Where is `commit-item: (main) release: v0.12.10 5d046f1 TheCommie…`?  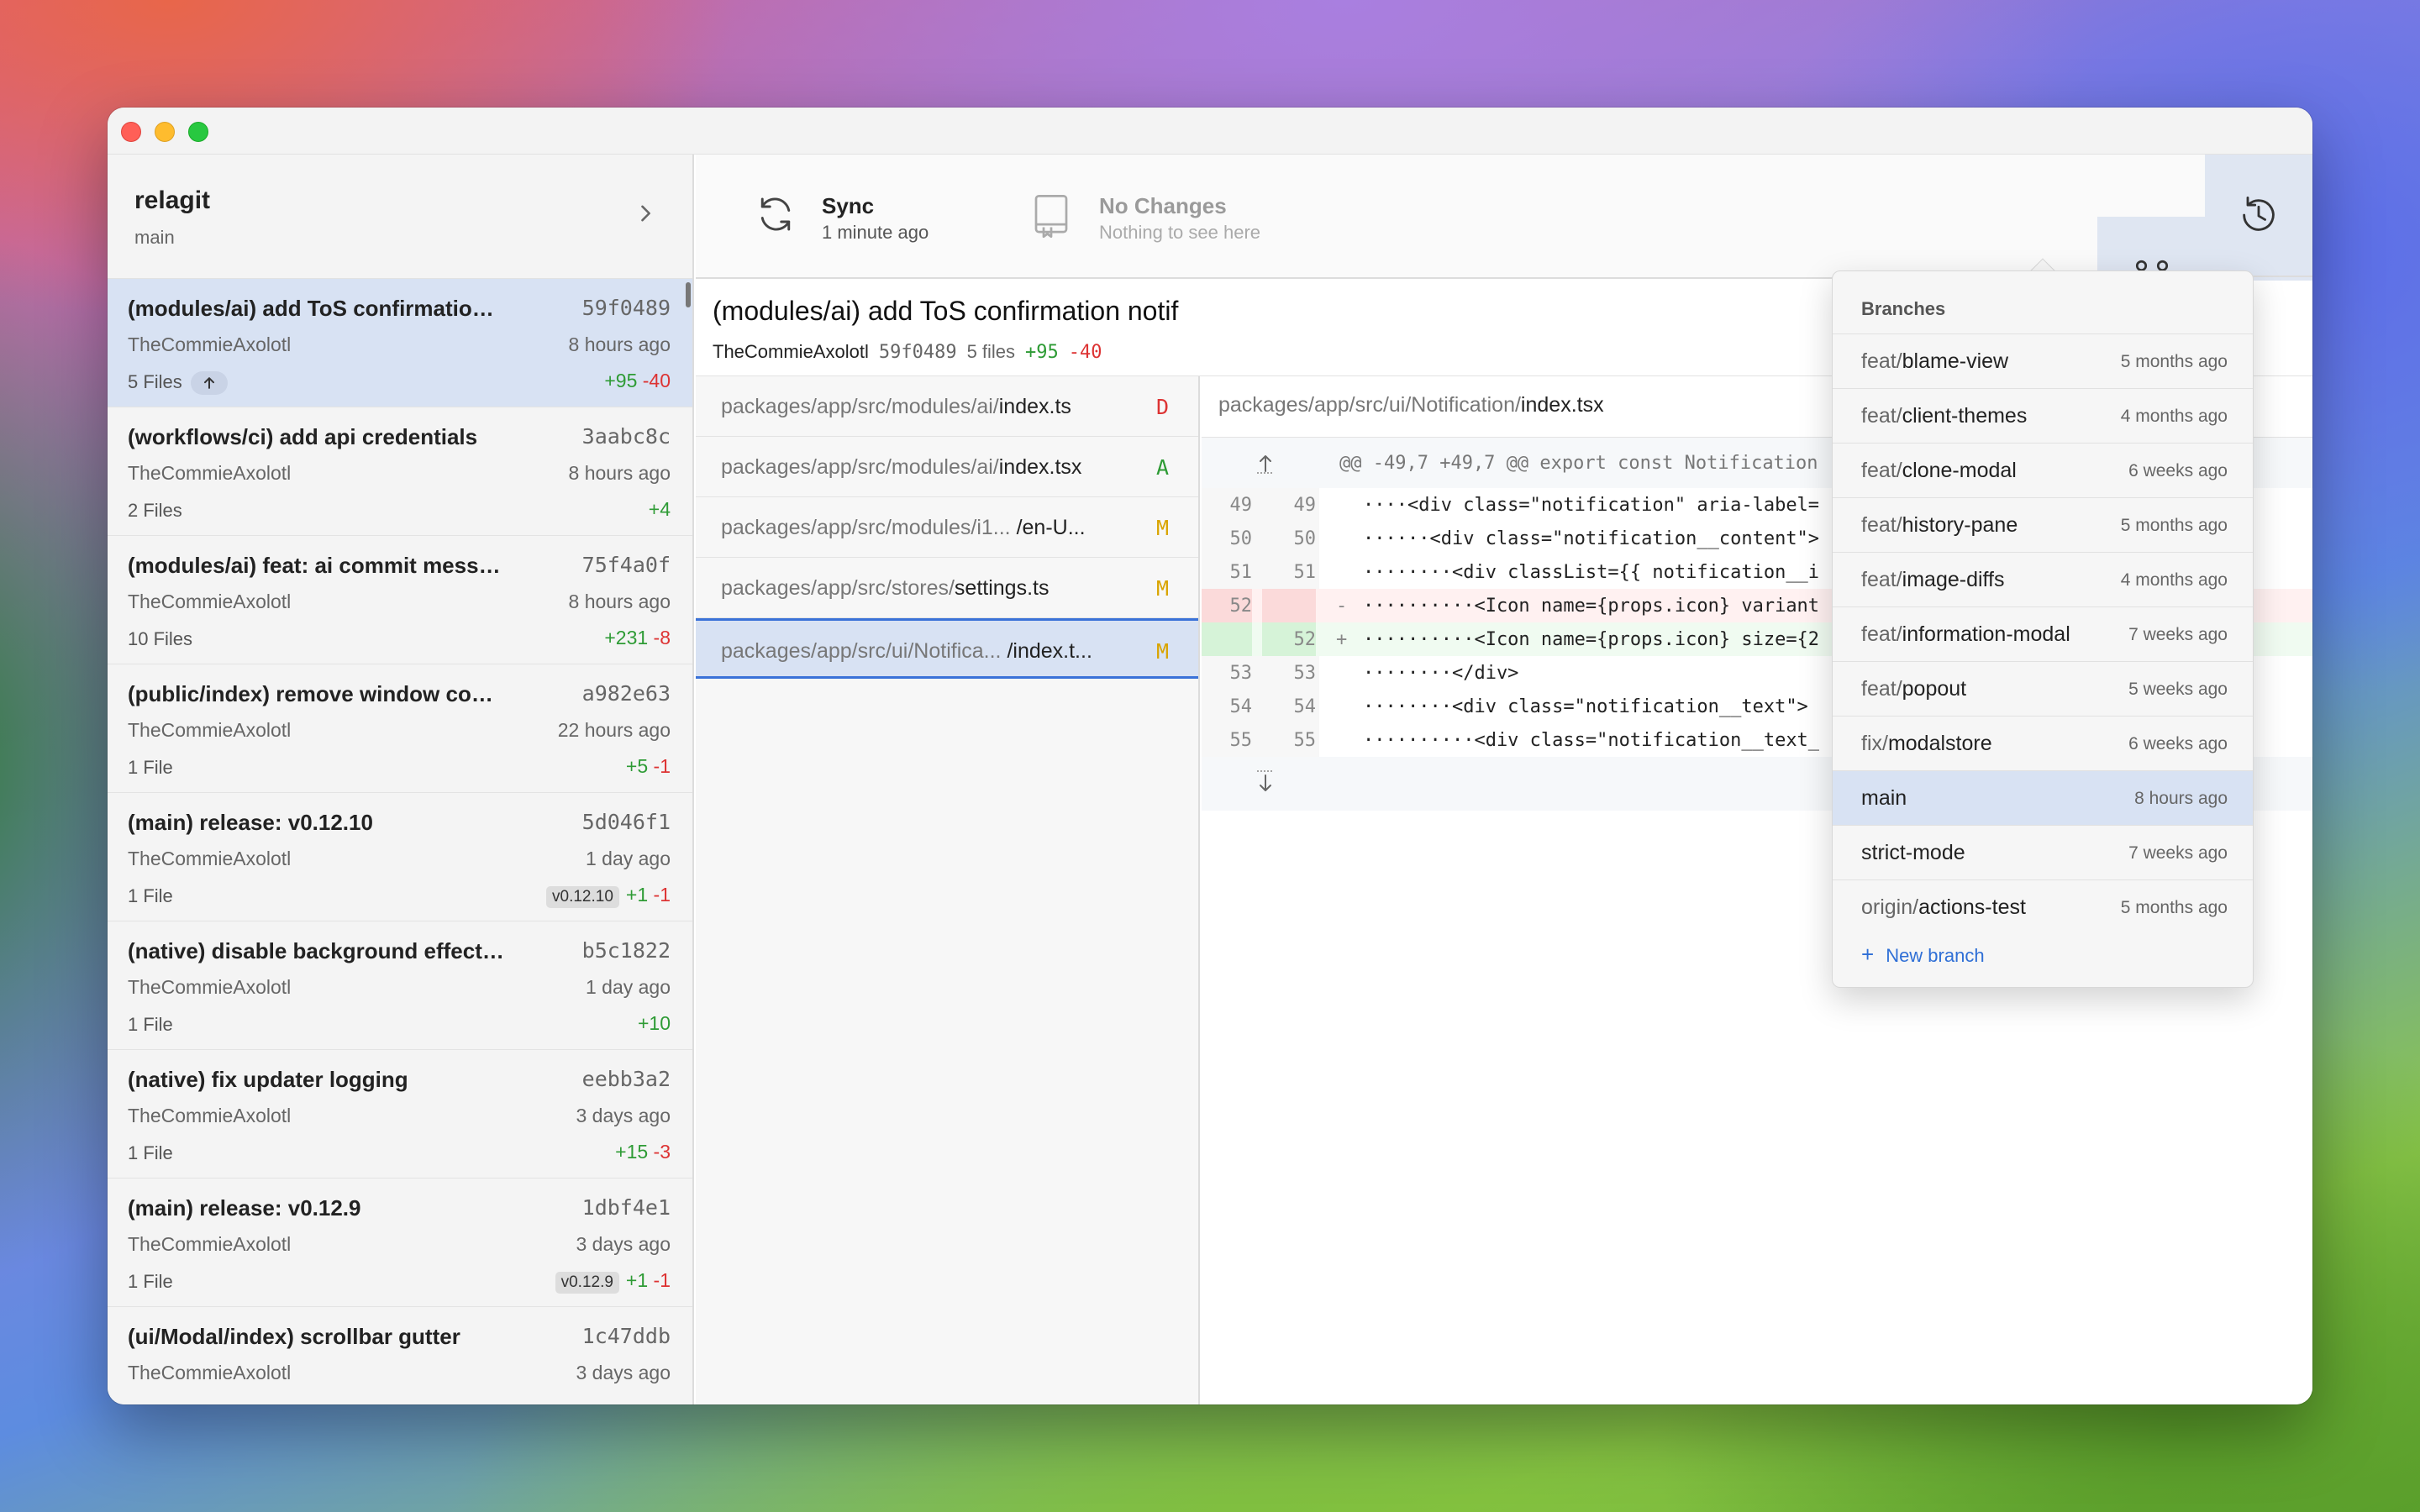
commit-item: (main) release: v0.12.10 5d046f1 TheCommie… is located at coordinates (400, 857).